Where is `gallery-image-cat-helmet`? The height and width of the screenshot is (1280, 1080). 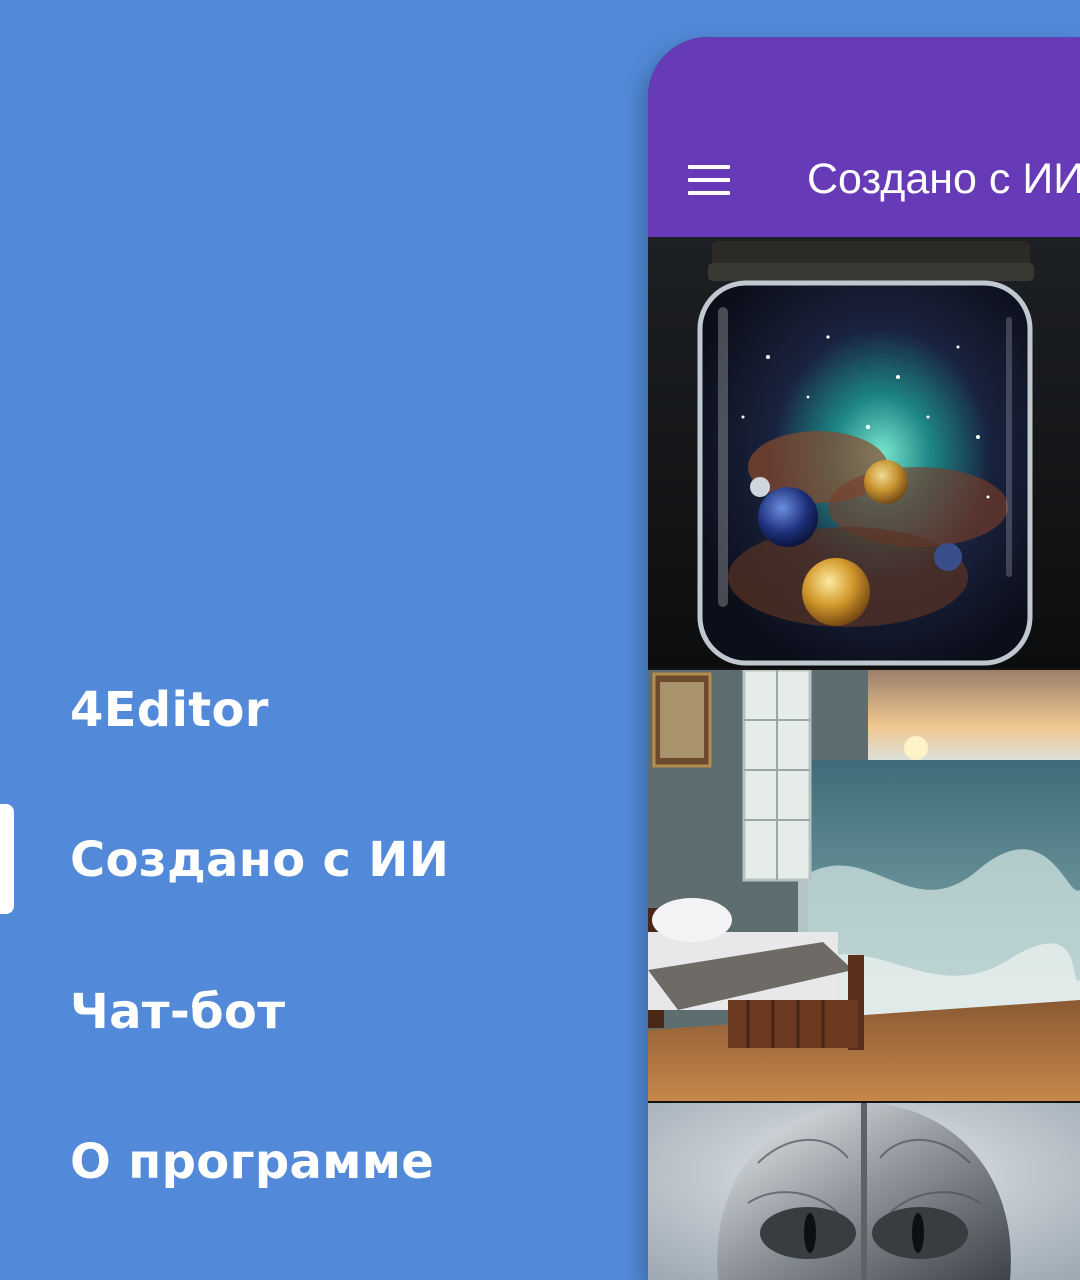 gallery-image-cat-helmet is located at coordinates (864, 1191).